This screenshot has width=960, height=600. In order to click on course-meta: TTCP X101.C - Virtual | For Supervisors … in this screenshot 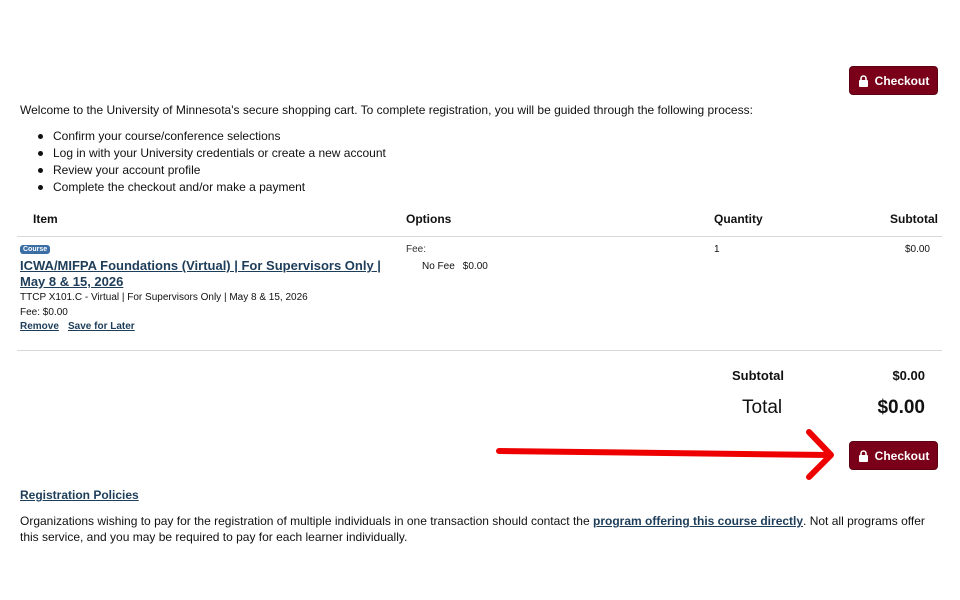, I will do `click(164, 297)`.